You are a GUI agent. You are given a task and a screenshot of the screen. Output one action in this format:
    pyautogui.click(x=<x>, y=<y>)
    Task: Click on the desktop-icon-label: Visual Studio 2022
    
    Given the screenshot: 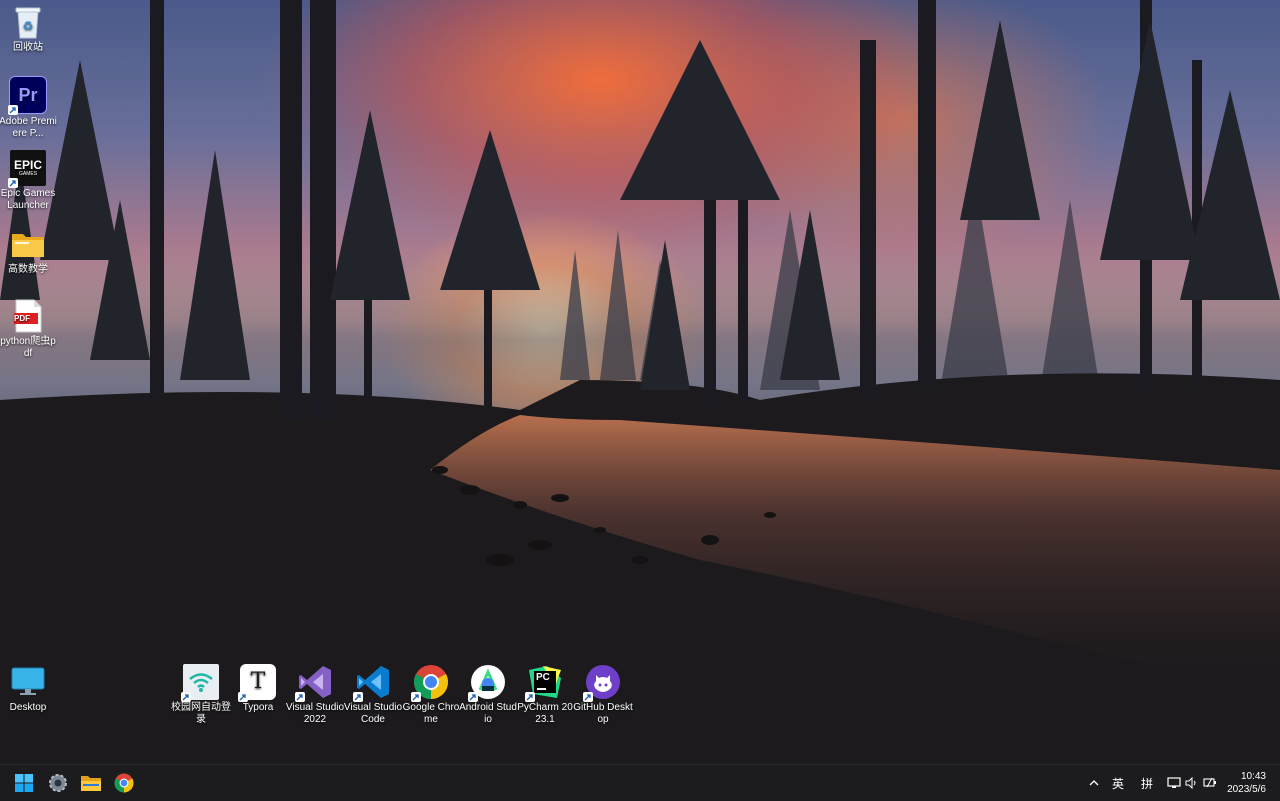 What is the action you would take?
    pyautogui.click(x=315, y=713)
    